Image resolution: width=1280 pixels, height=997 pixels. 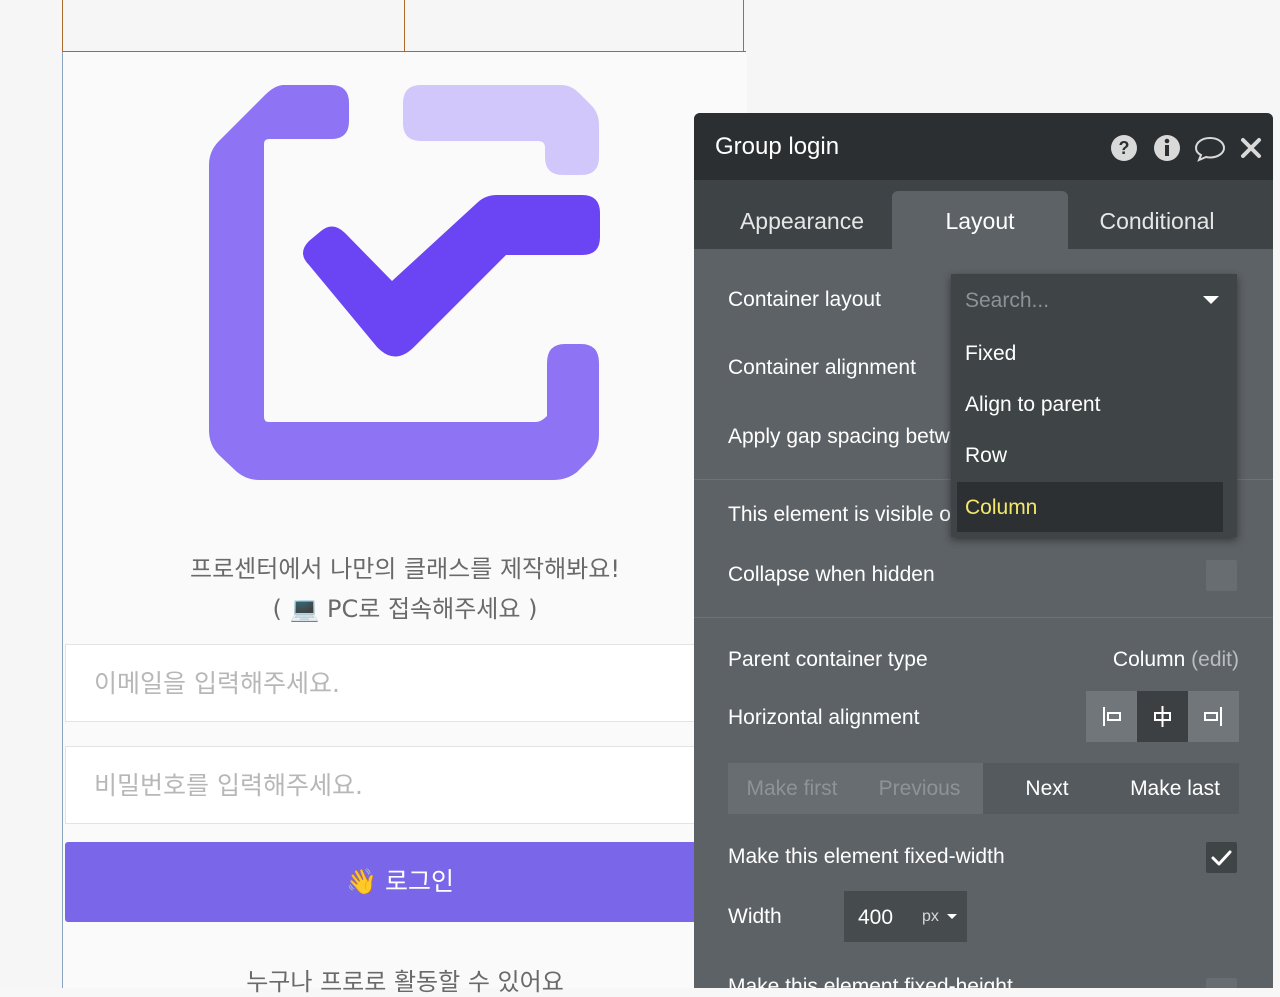 What do you see at coordinates (405, 982) in the screenshot?
I see `signup-note: 누구나 프로로 활동할 수 있어요` at bounding box center [405, 982].